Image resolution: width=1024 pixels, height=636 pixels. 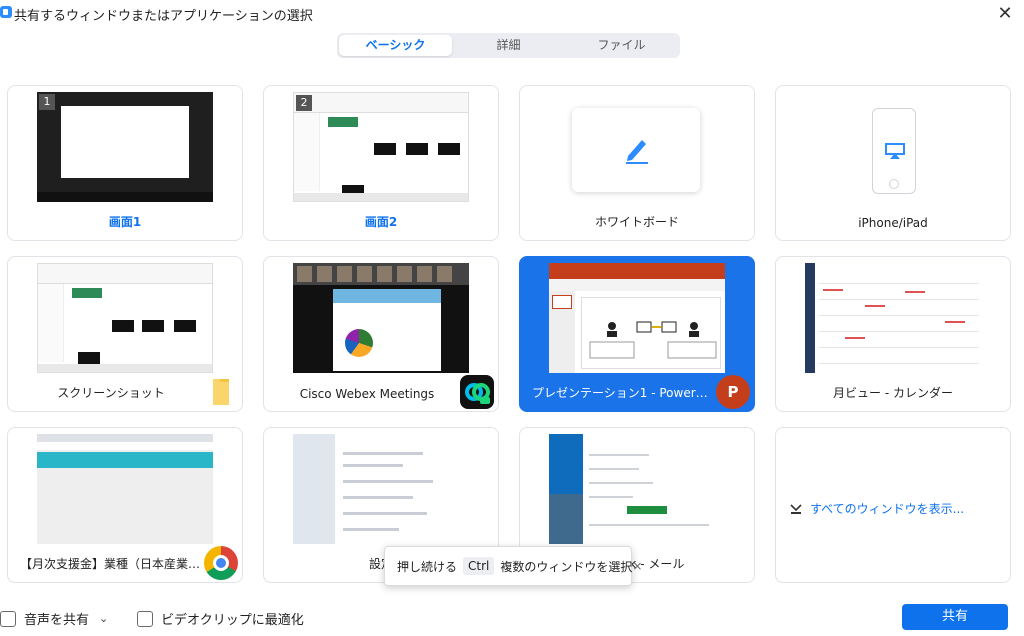 I want to click on card-label: Cisco Webex Meetings, so click(x=367, y=394).